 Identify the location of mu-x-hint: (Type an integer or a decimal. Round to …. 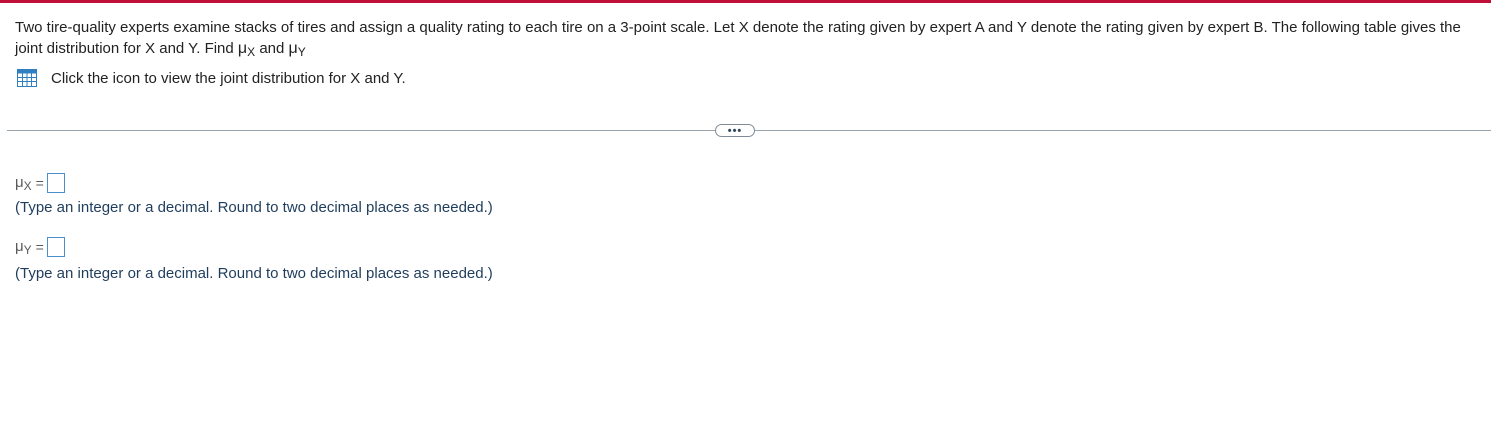
(254, 207).